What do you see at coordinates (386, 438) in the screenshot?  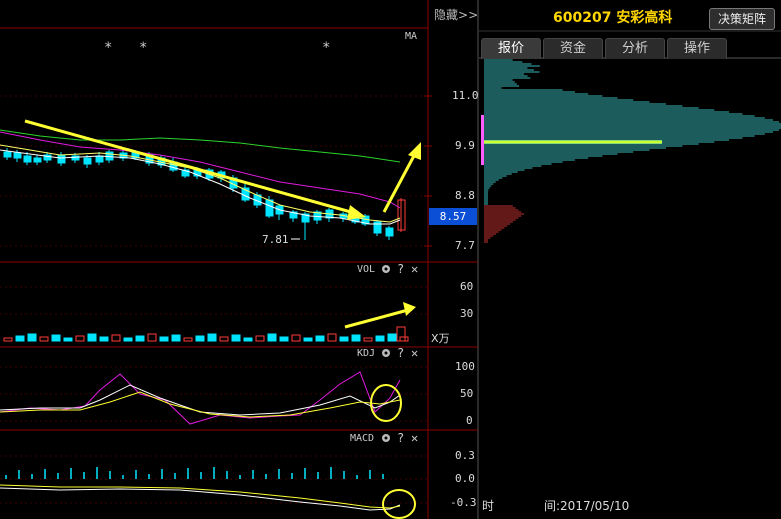 I see `macd-gear-icon` at bounding box center [386, 438].